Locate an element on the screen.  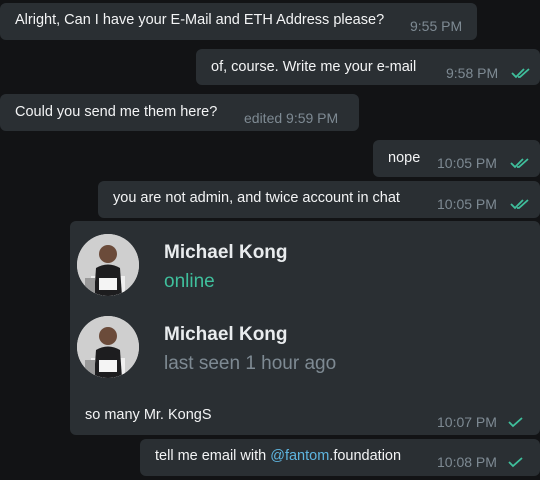
message-text-part: .foundation is located at coordinates (365, 456).